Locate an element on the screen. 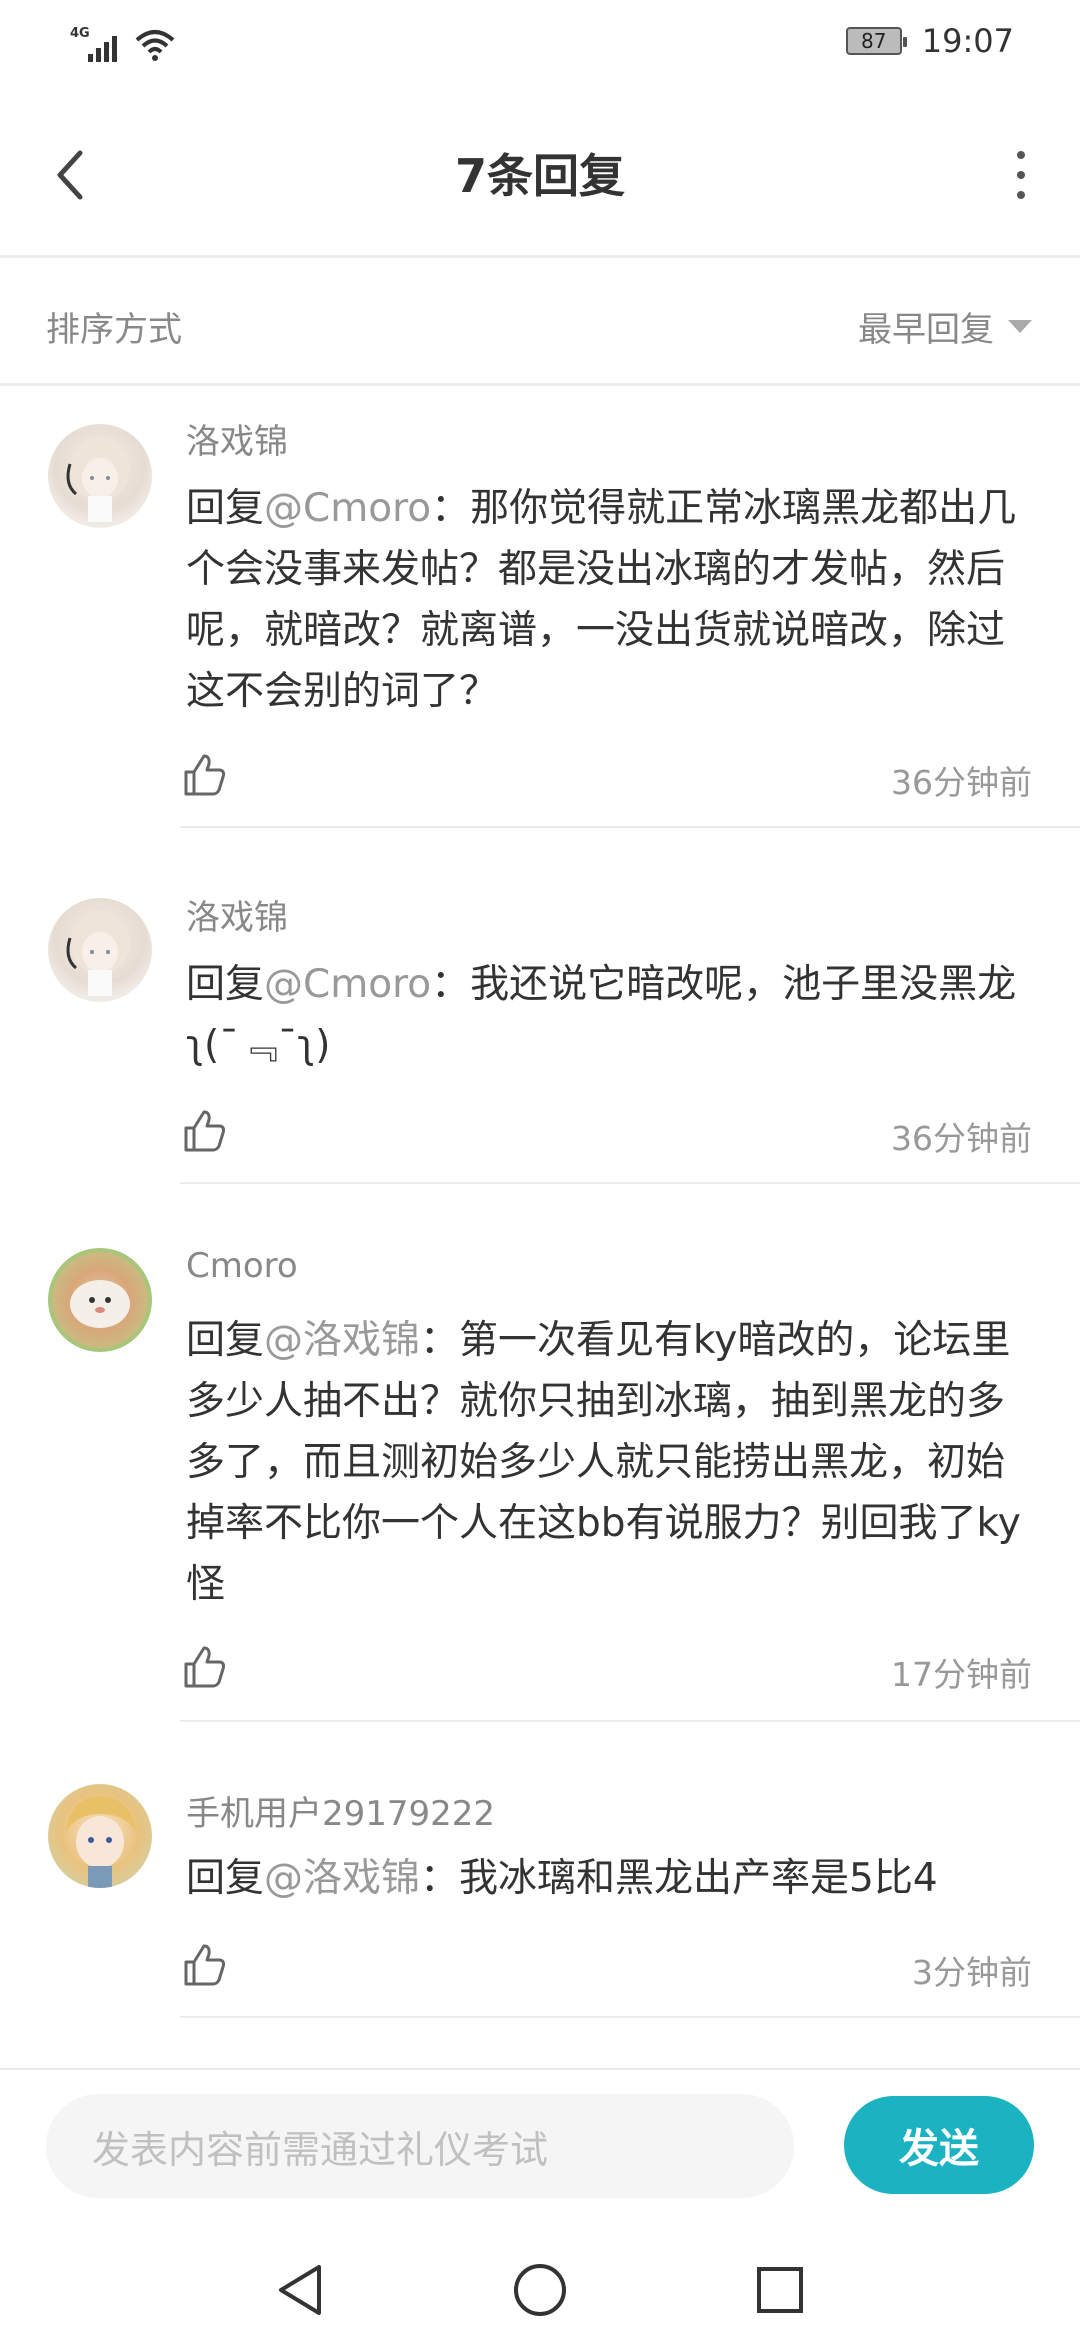 This screenshot has height=2340, width=1080. divider is located at coordinates (630, 2017).